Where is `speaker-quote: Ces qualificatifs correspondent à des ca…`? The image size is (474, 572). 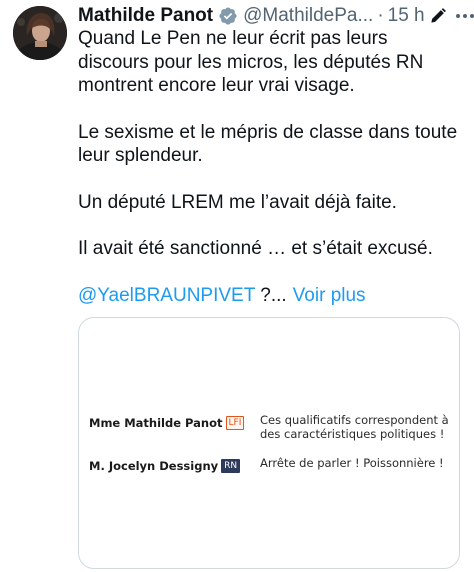 speaker-quote: Ces qualificatifs correspondent à des ca… is located at coordinates (354, 427).